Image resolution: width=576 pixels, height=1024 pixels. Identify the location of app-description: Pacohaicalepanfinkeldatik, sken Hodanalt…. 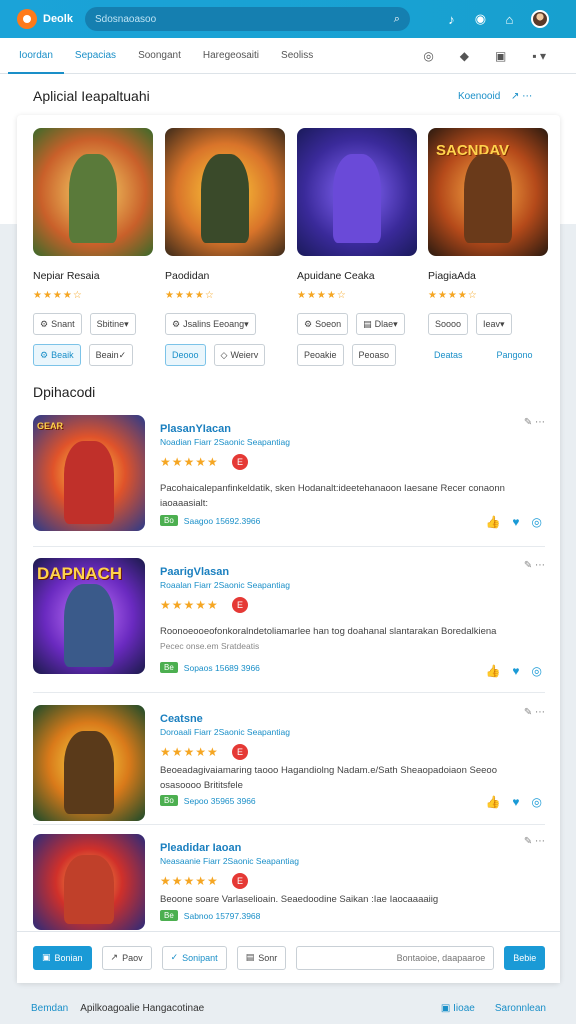
(332, 496).